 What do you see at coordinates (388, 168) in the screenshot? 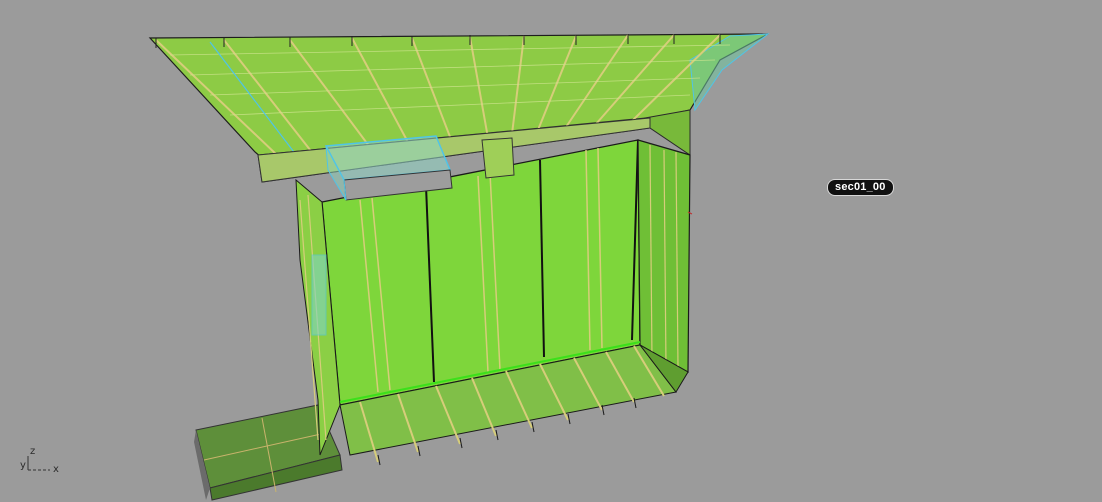
I see `selection-box` at bounding box center [388, 168].